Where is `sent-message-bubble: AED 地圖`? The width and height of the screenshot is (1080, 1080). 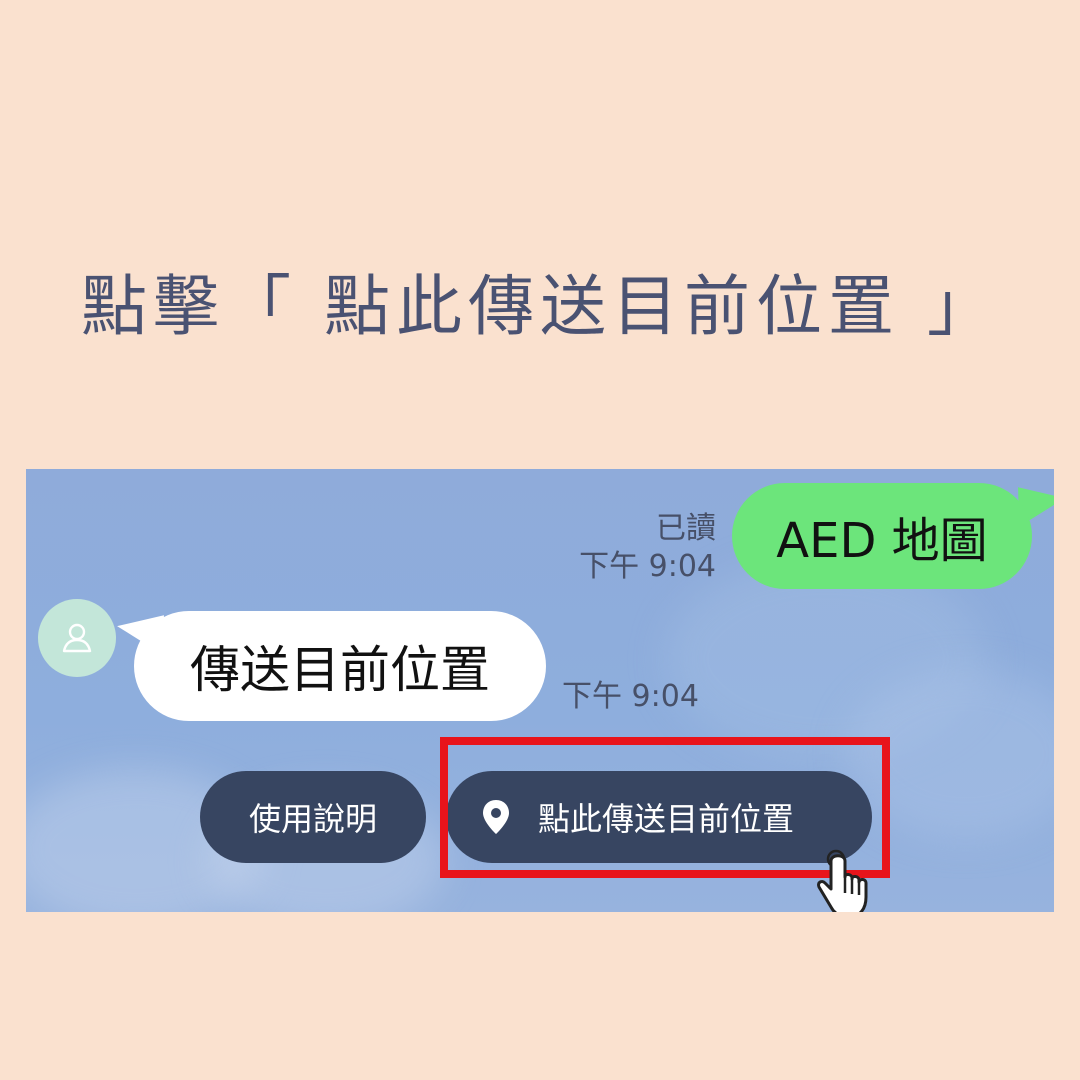
sent-message-bubble: AED 地圖 is located at coordinates (882, 536).